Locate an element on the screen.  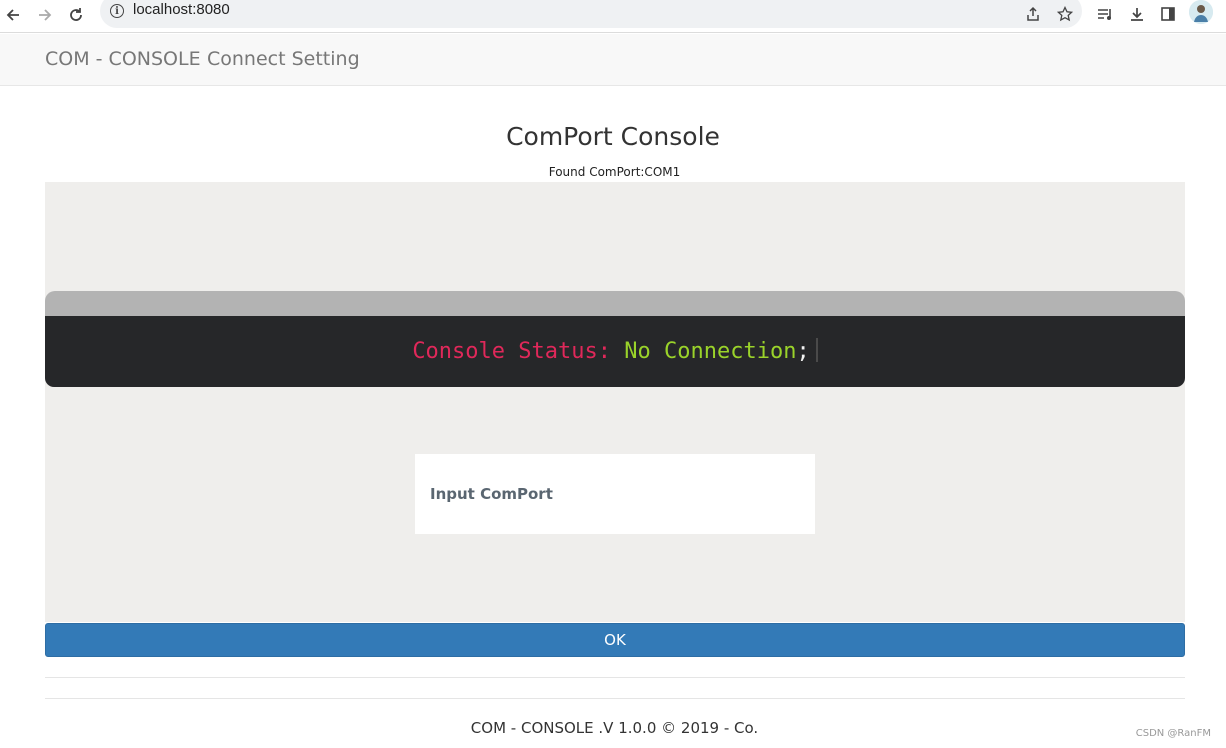
browser-toolbar: i localhost:8080 is located at coordinates (613, 16).